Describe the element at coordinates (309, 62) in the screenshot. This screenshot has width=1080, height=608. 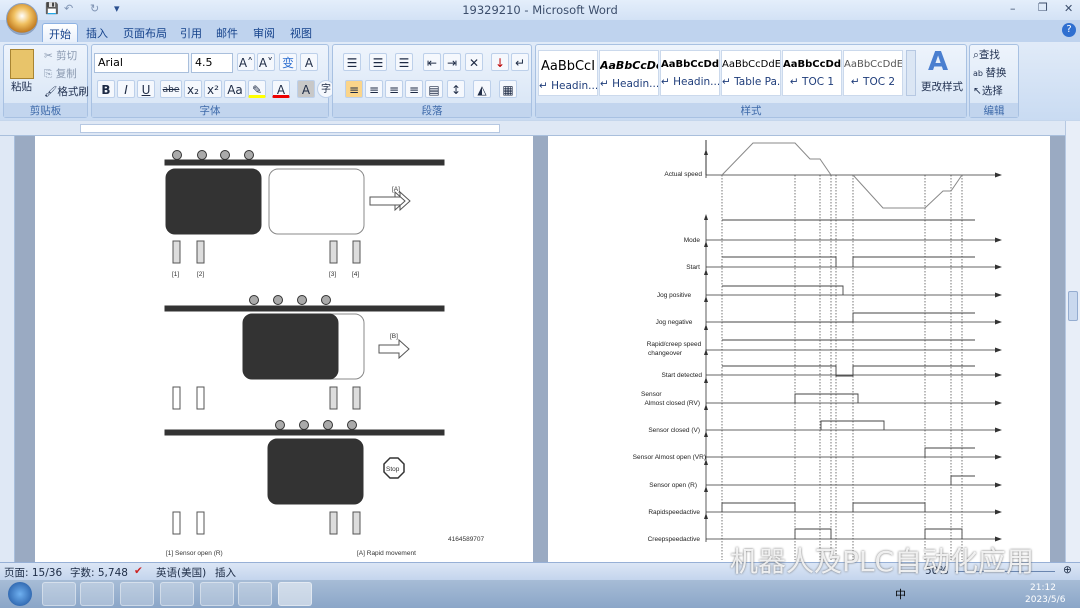
I see `char-border-button: A` at that location.